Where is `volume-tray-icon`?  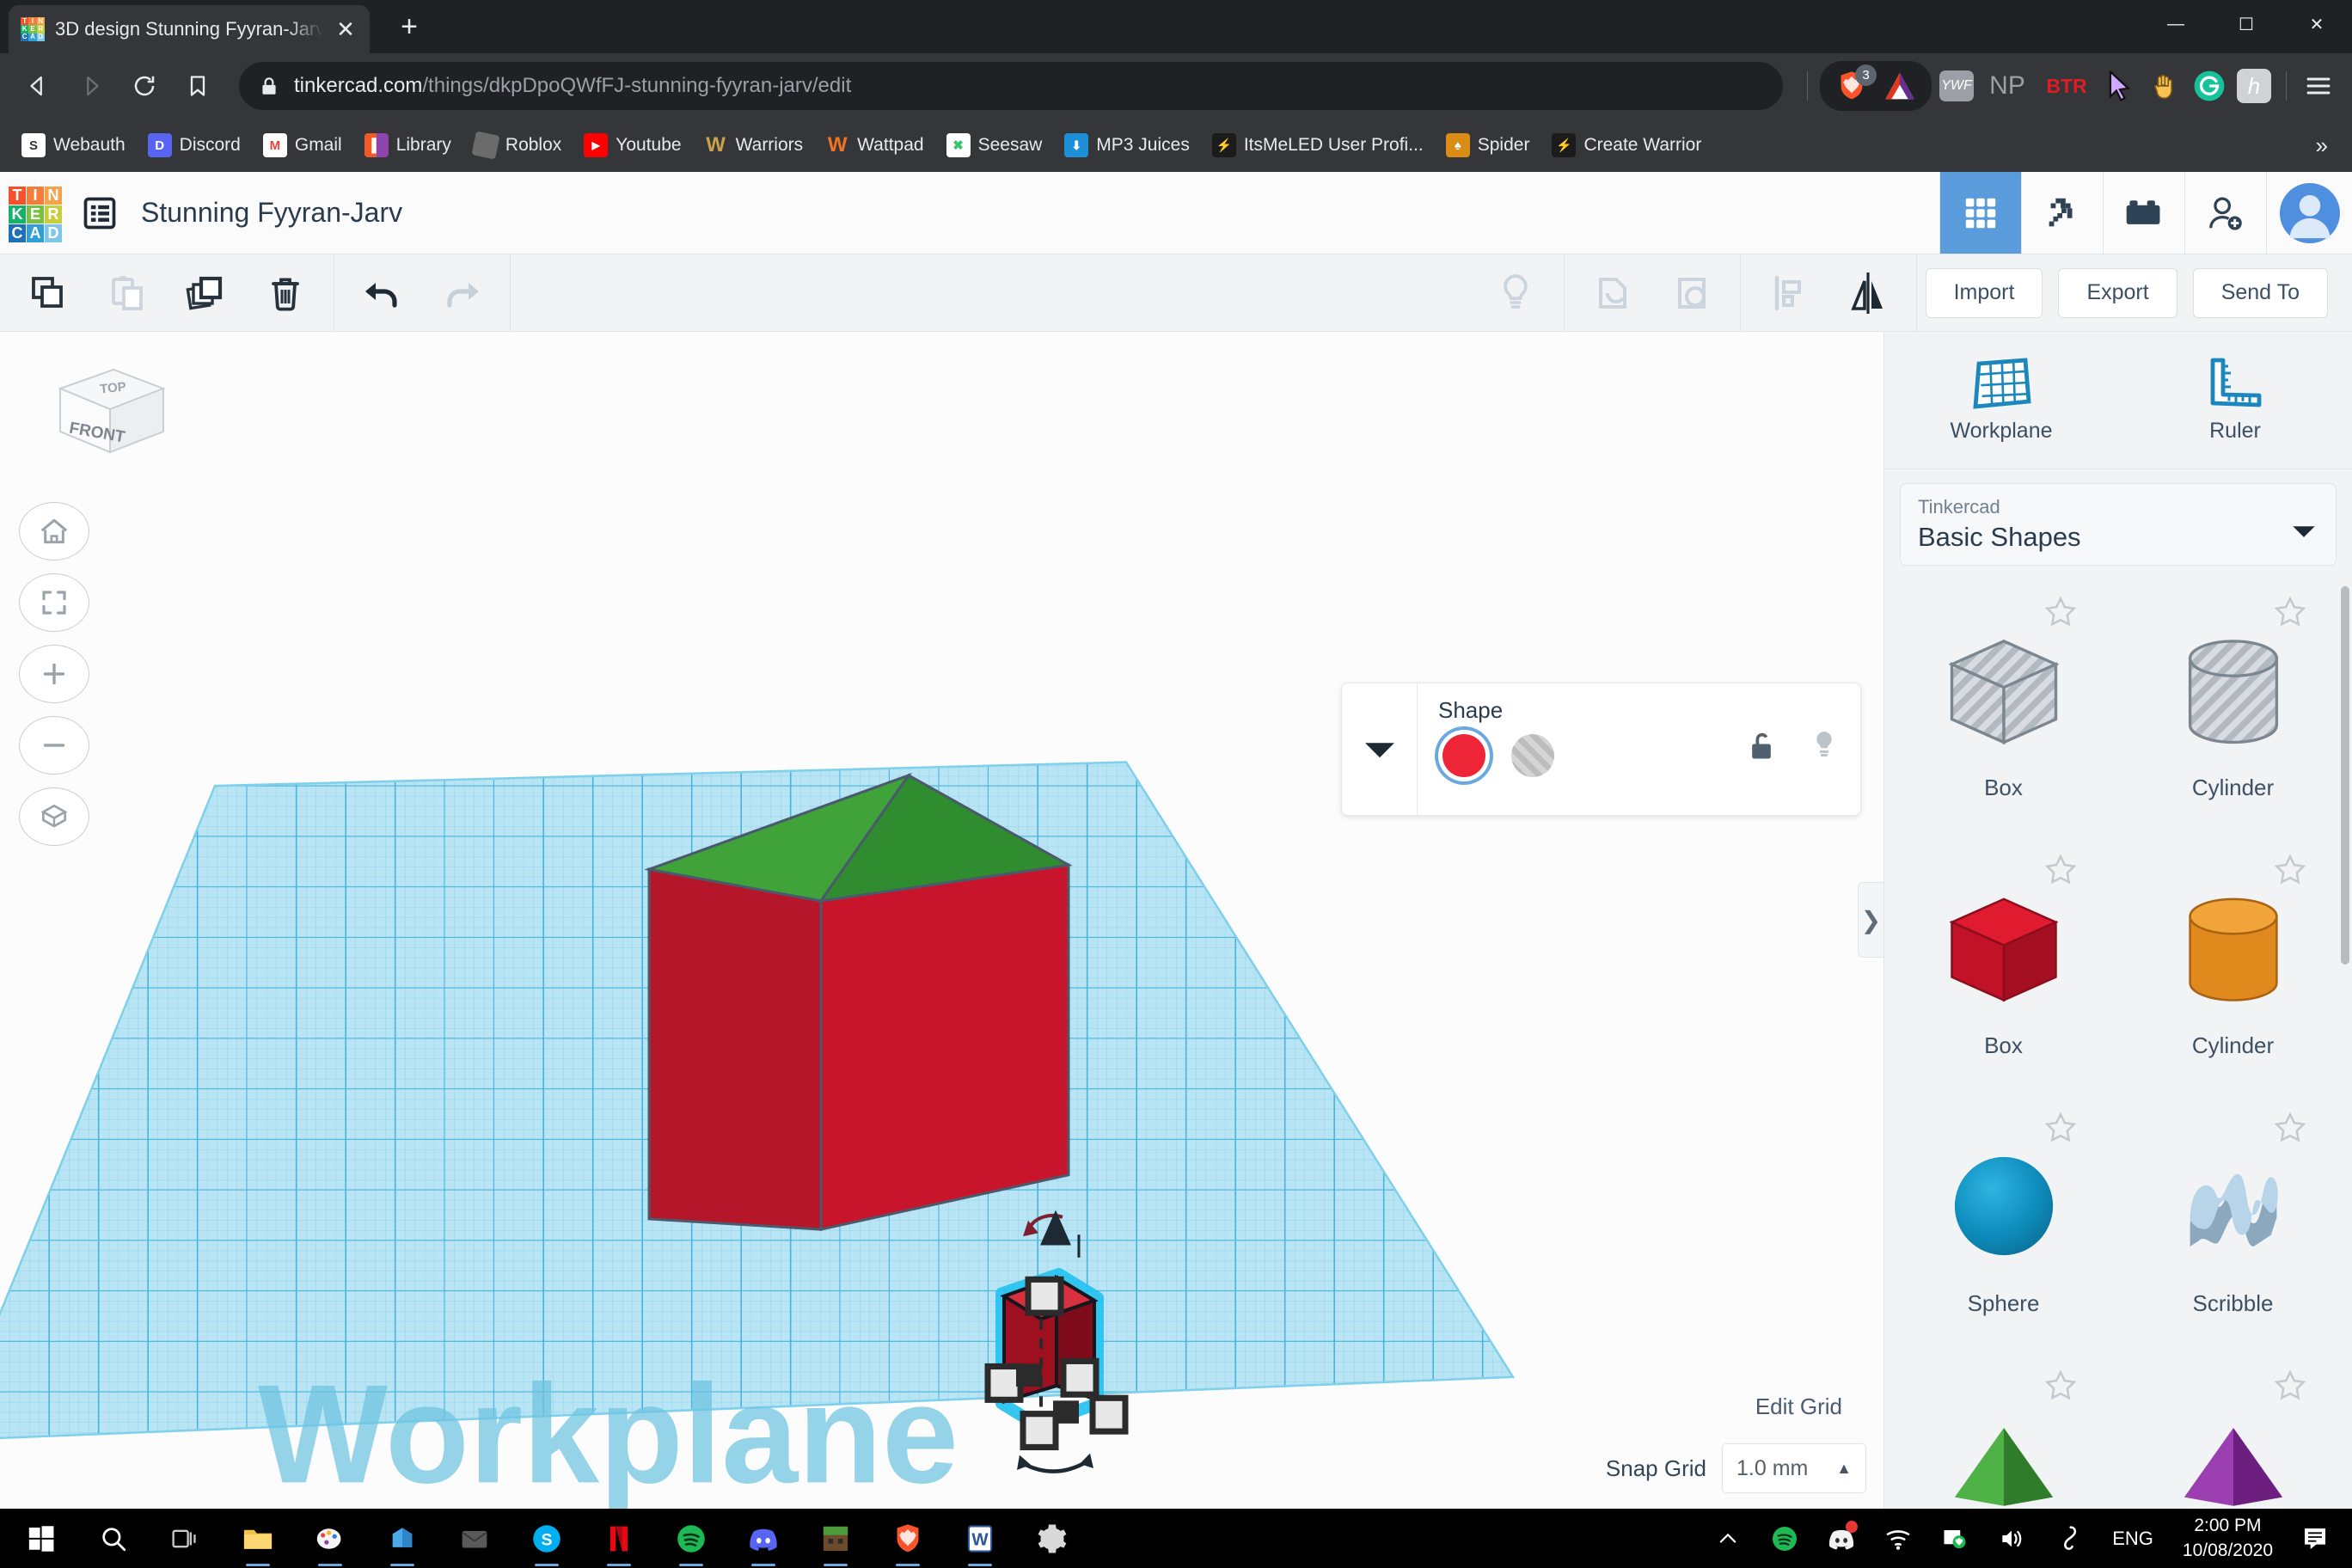 volume-tray-icon is located at coordinates (2011, 1538).